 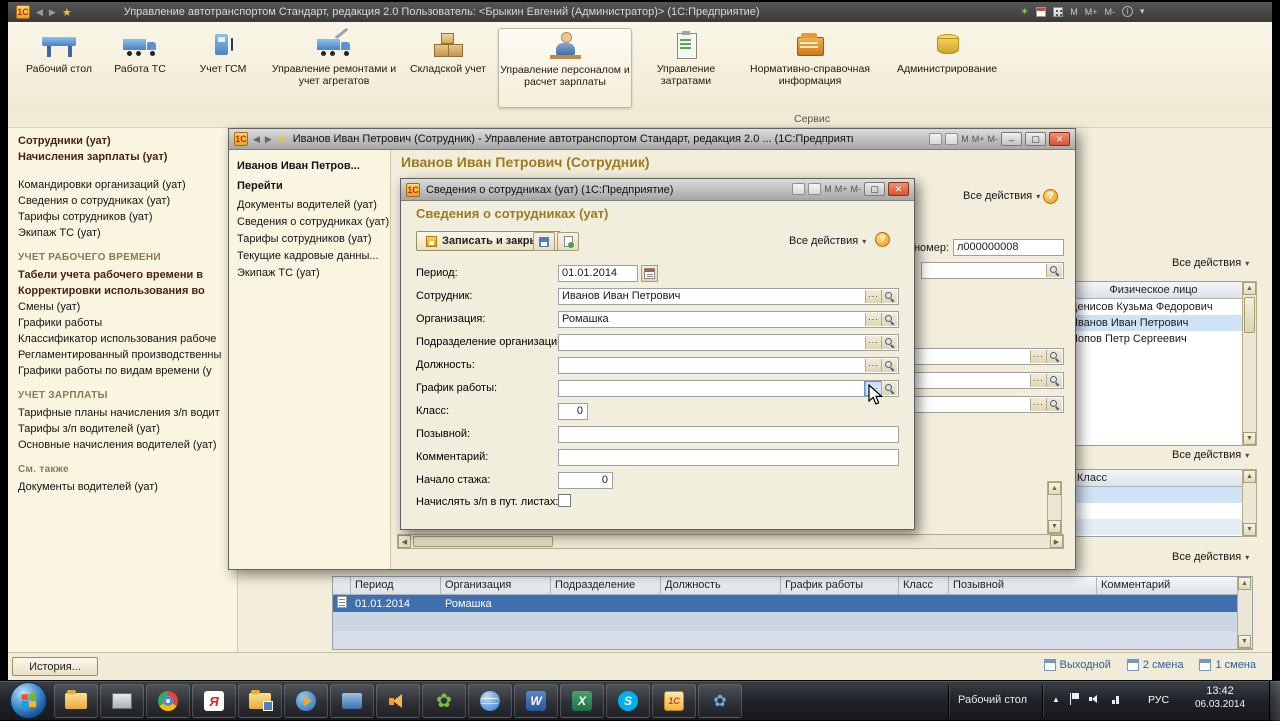 What do you see at coordinates (59, 68) in the screenshot?
I see `ribbon-section-desktop: Рабочий стол` at bounding box center [59, 68].